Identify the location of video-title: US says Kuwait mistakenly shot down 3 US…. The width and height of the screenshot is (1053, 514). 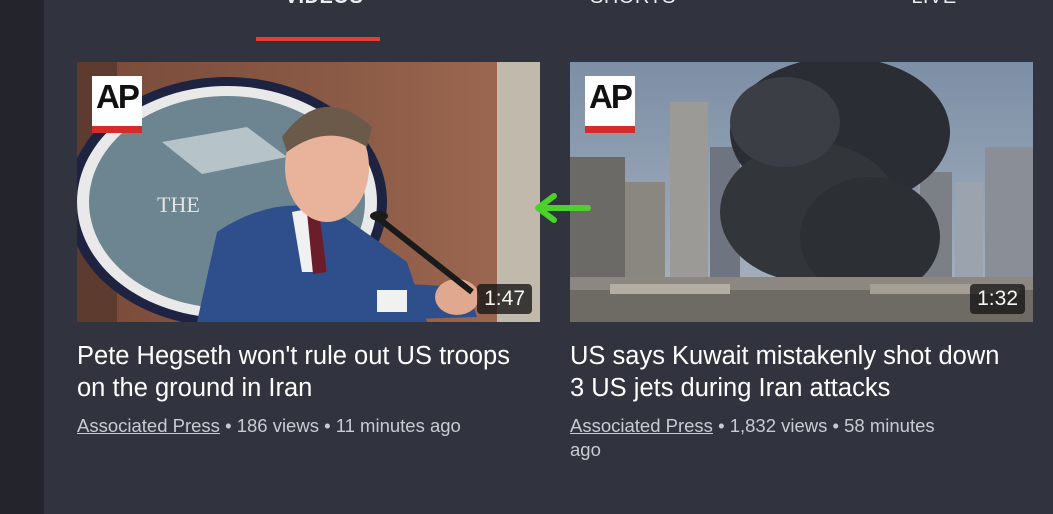
(790, 372).